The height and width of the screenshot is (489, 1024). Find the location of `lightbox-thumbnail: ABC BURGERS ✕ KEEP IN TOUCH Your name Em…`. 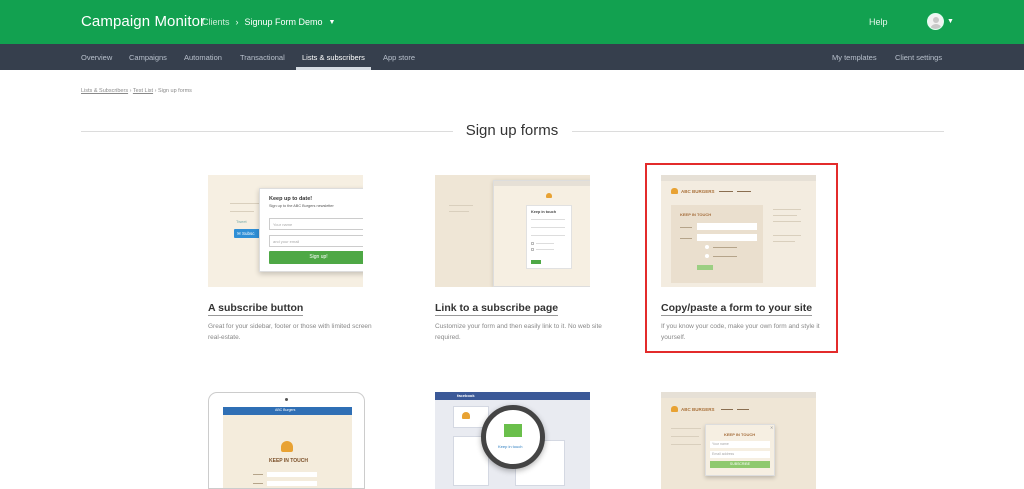

lightbox-thumbnail: ABC BURGERS ✕ KEEP IN TOUCH Your name Em… is located at coordinates (738, 440).